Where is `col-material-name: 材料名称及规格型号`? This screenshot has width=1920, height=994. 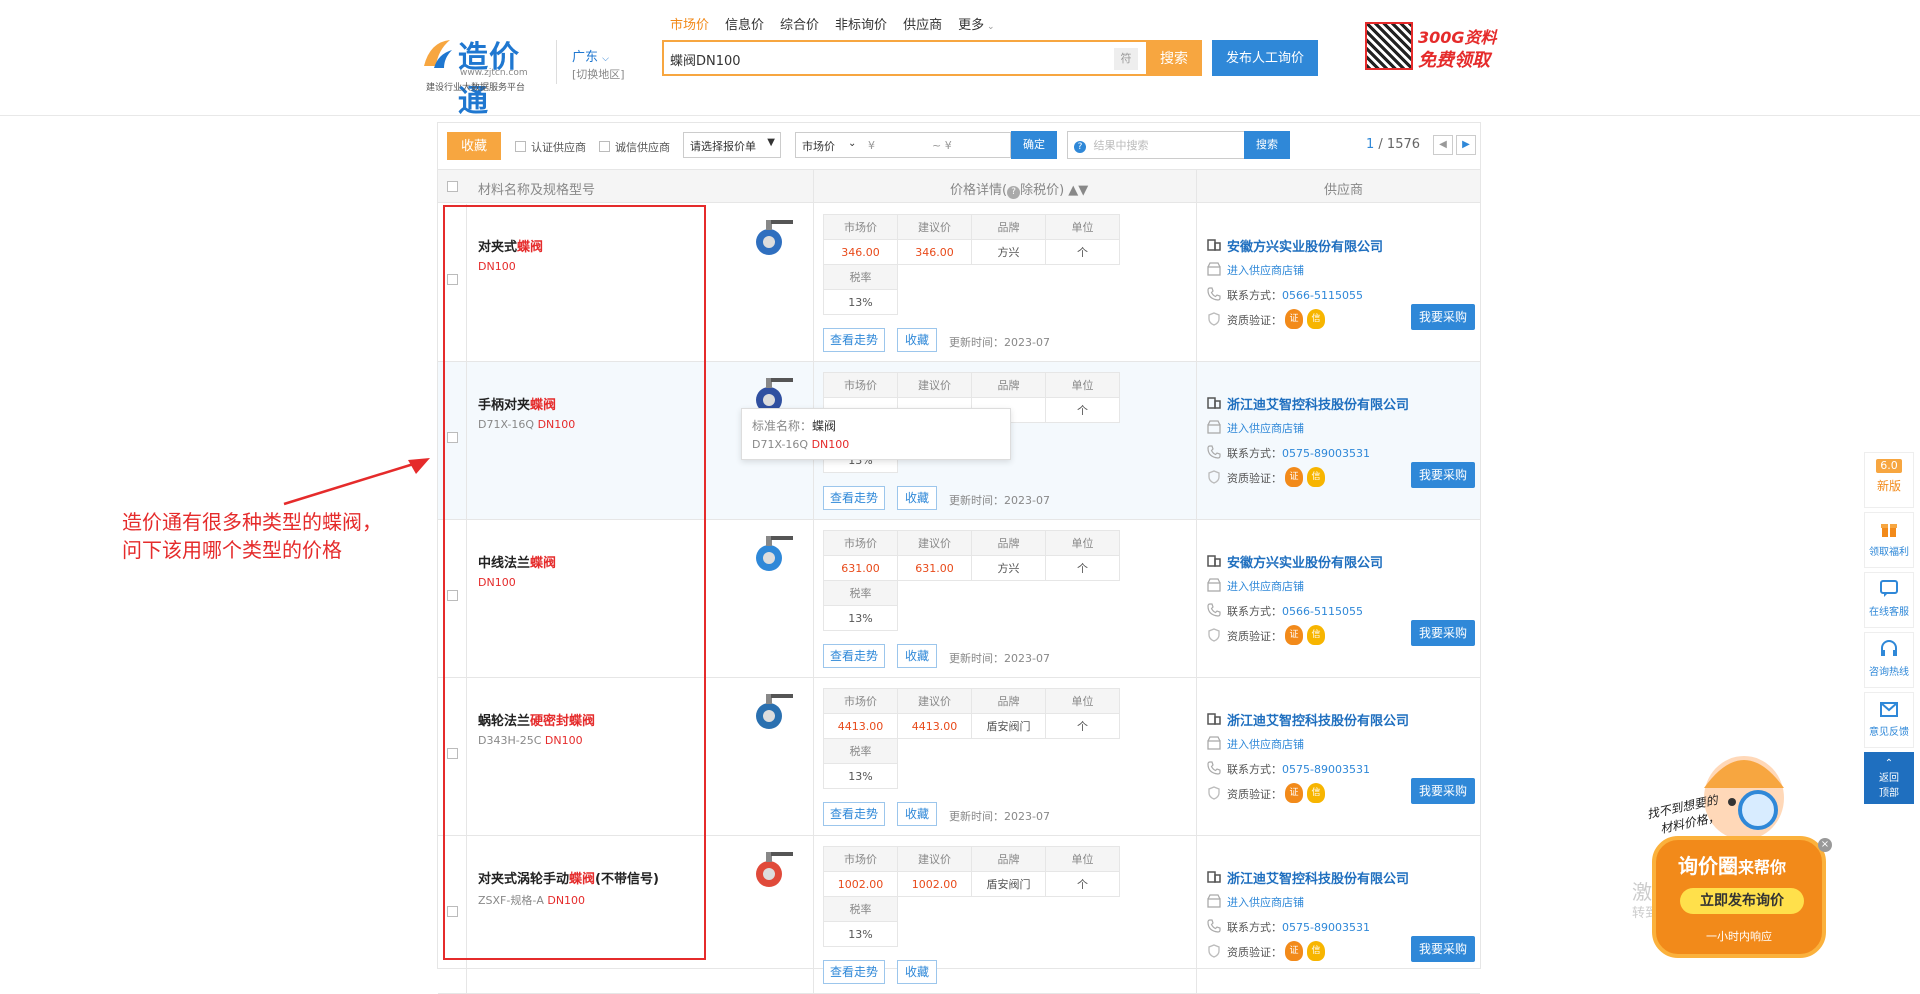
col-material-name: 材料名称及规格型号 is located at coordinates (537, 190).